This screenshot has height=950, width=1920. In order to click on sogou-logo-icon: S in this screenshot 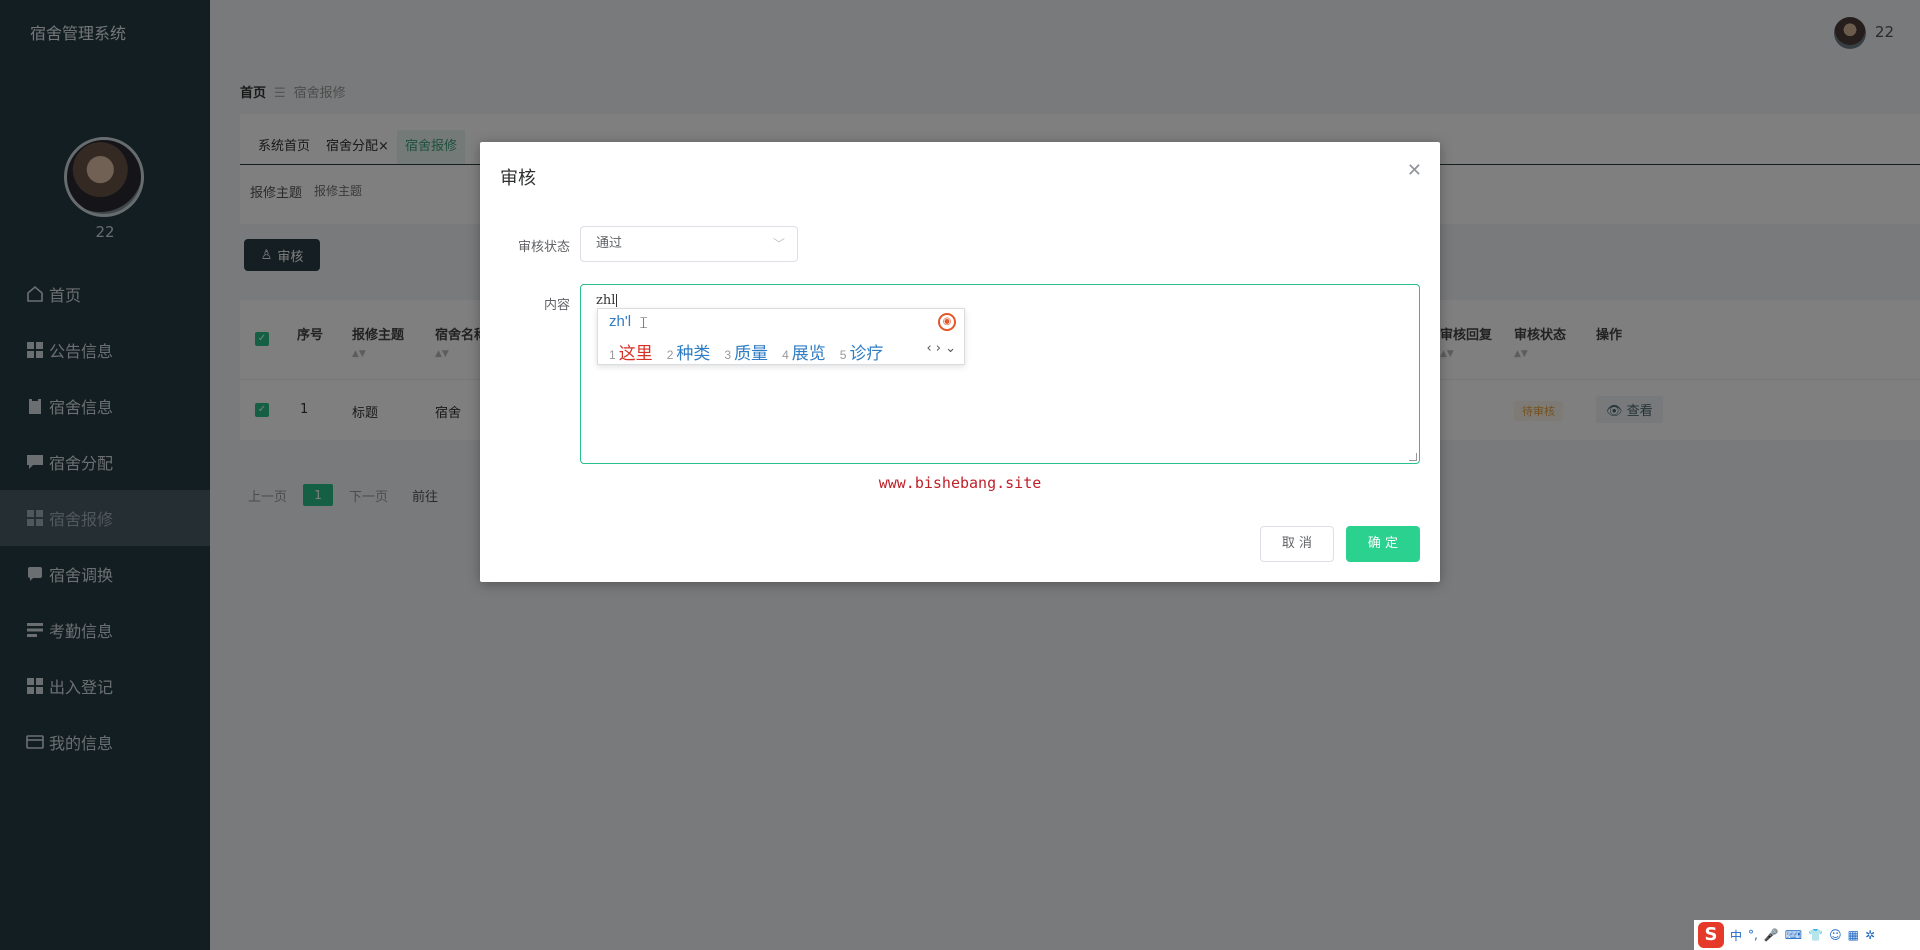, I will do `click(1711, 935)`.